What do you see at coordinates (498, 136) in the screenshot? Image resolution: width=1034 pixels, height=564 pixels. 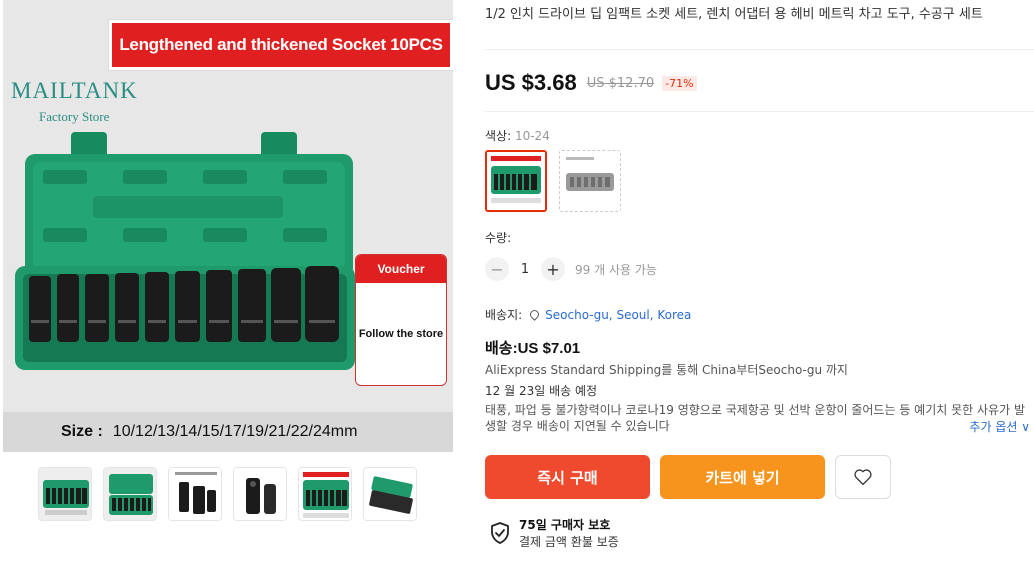 I see `color-label-text: 색상:` at bounding box center [498, 136].